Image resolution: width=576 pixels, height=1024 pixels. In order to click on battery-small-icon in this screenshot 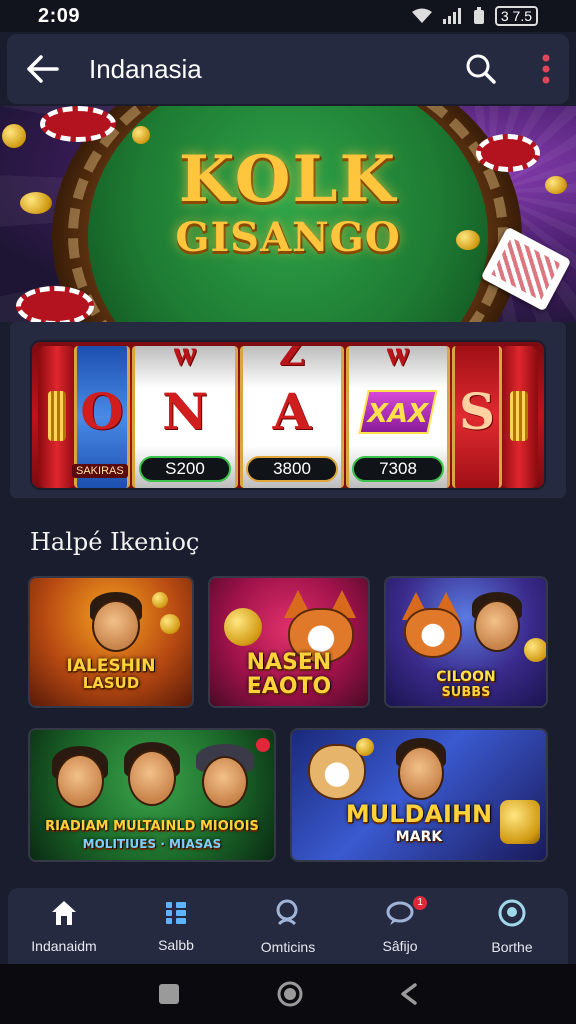, I will do `click(479, 16)`.